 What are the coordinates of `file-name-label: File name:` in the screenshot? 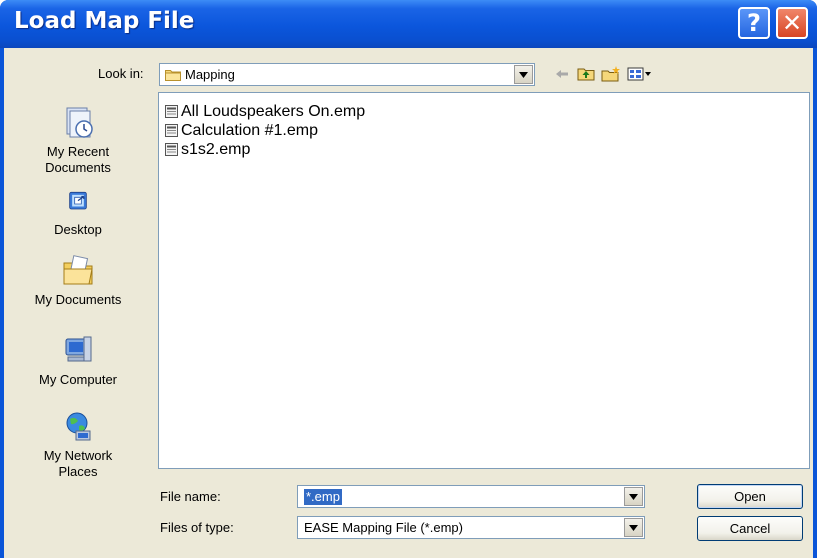 It's located at (190, 496).